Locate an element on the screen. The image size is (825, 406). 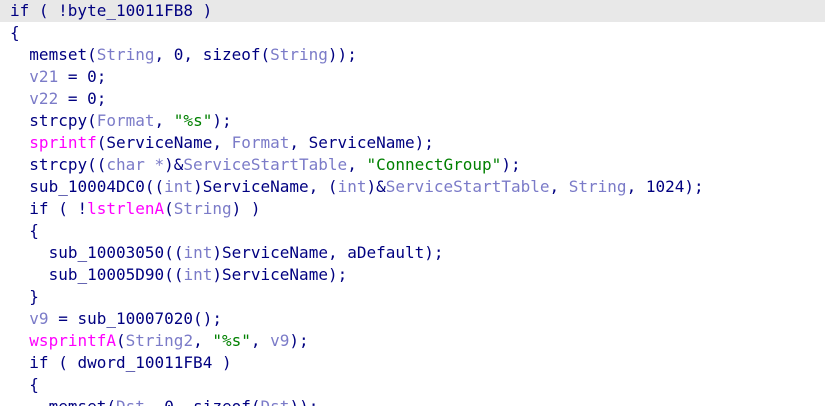
code-token: v21 is located at coordinates (44, 76).